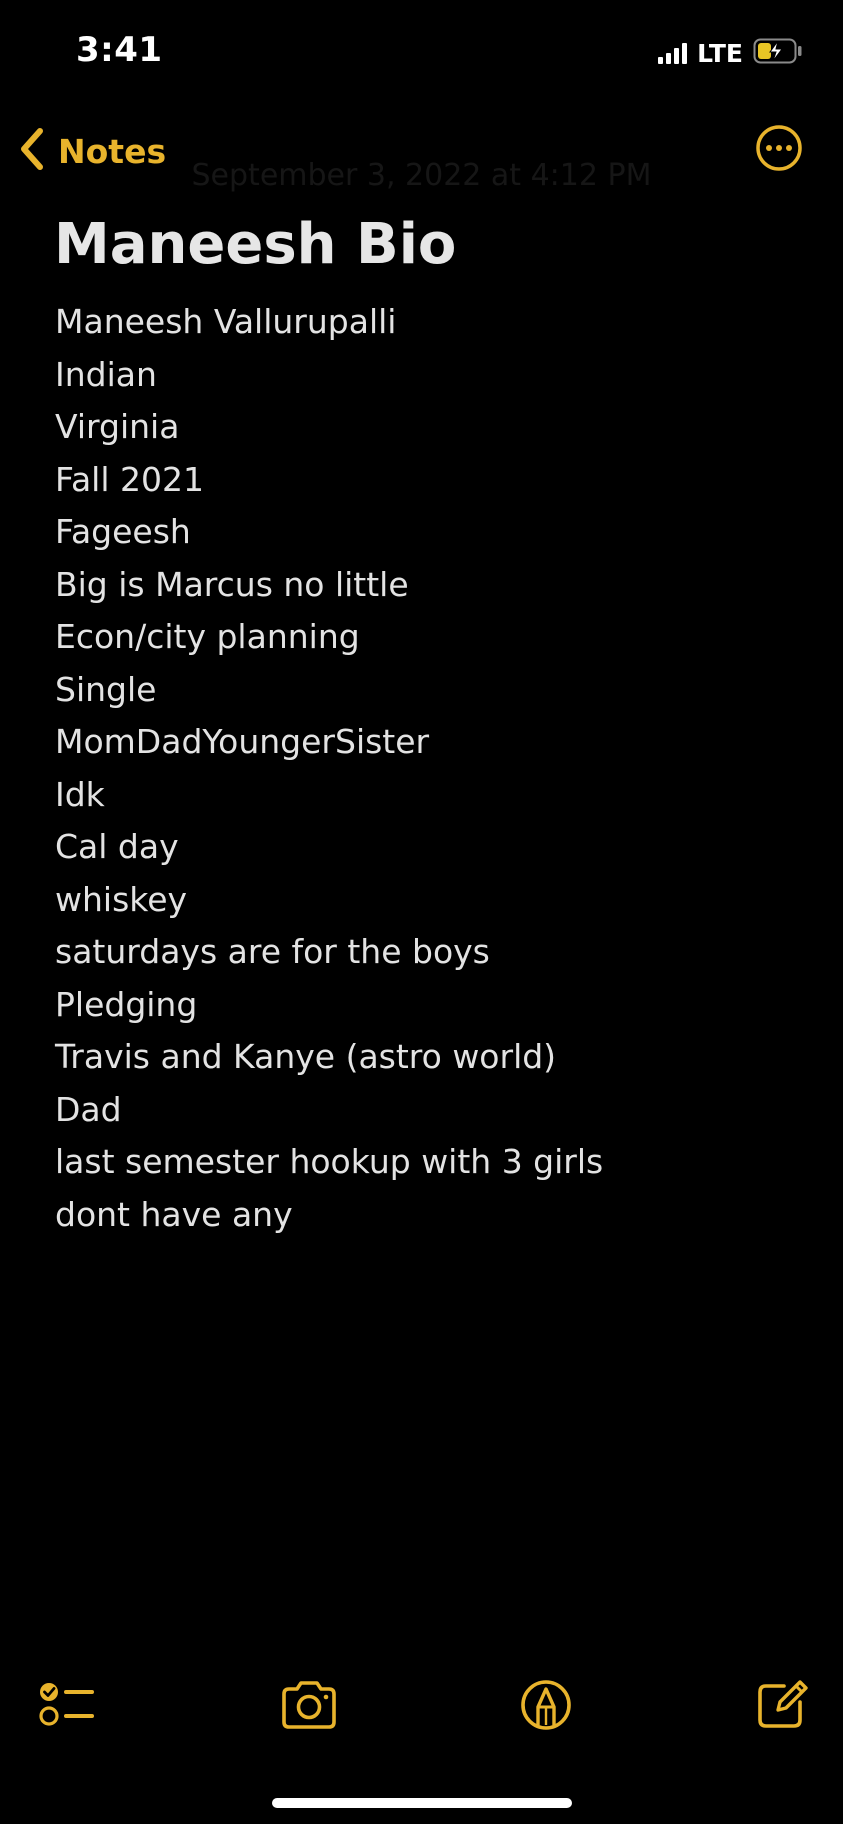  Describe the element at coordinates (106, 689) in the screenshot. I see `note-line: Single` at that location.